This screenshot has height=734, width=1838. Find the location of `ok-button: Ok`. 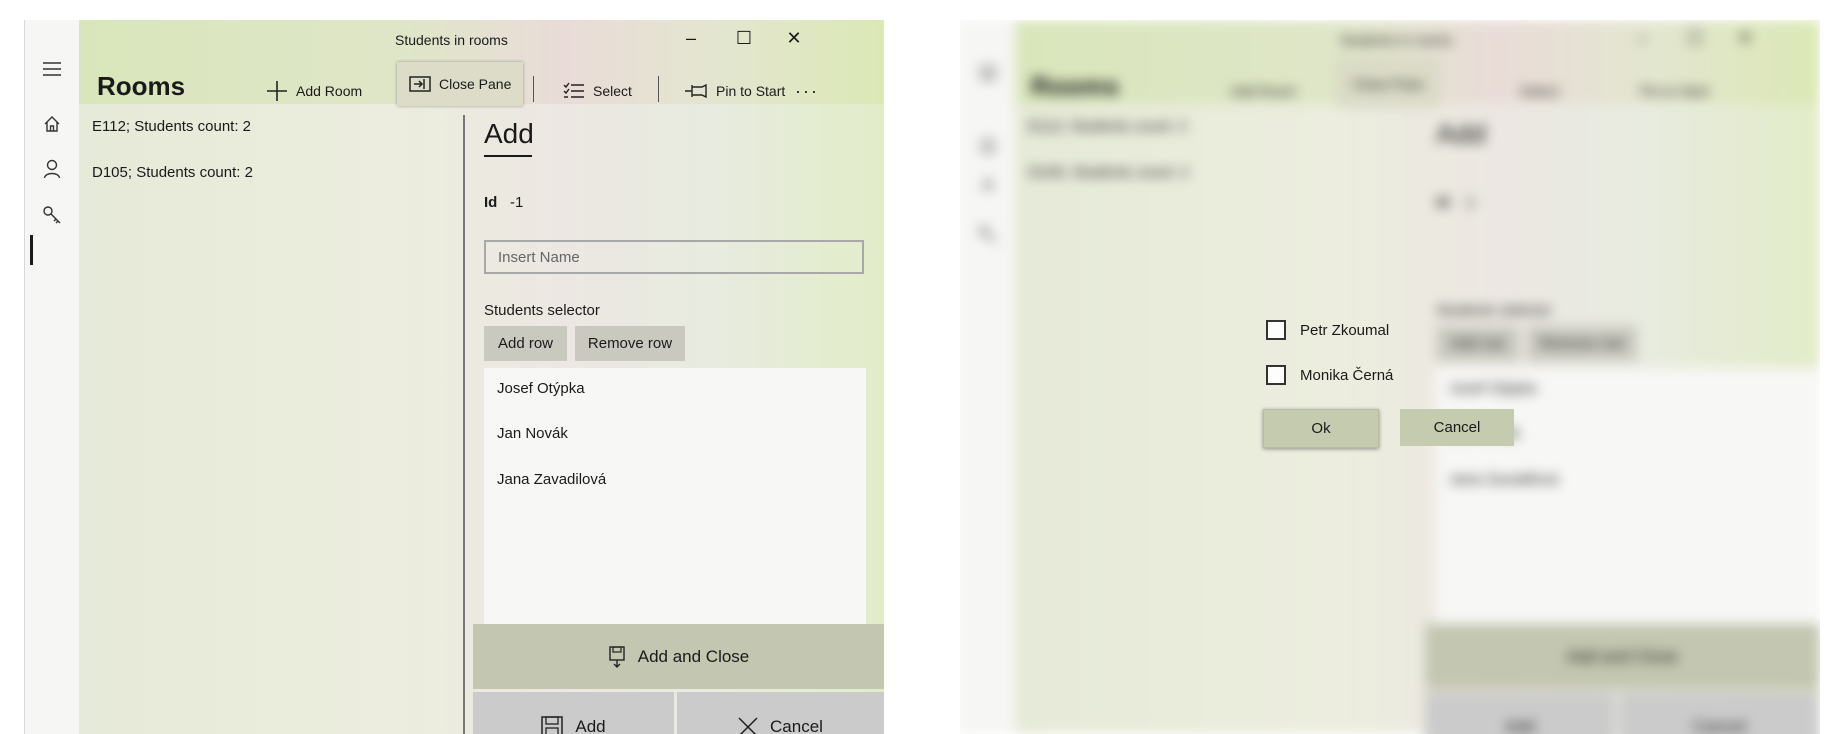

ok-button: Ok is located at coordinates (1321, 428).